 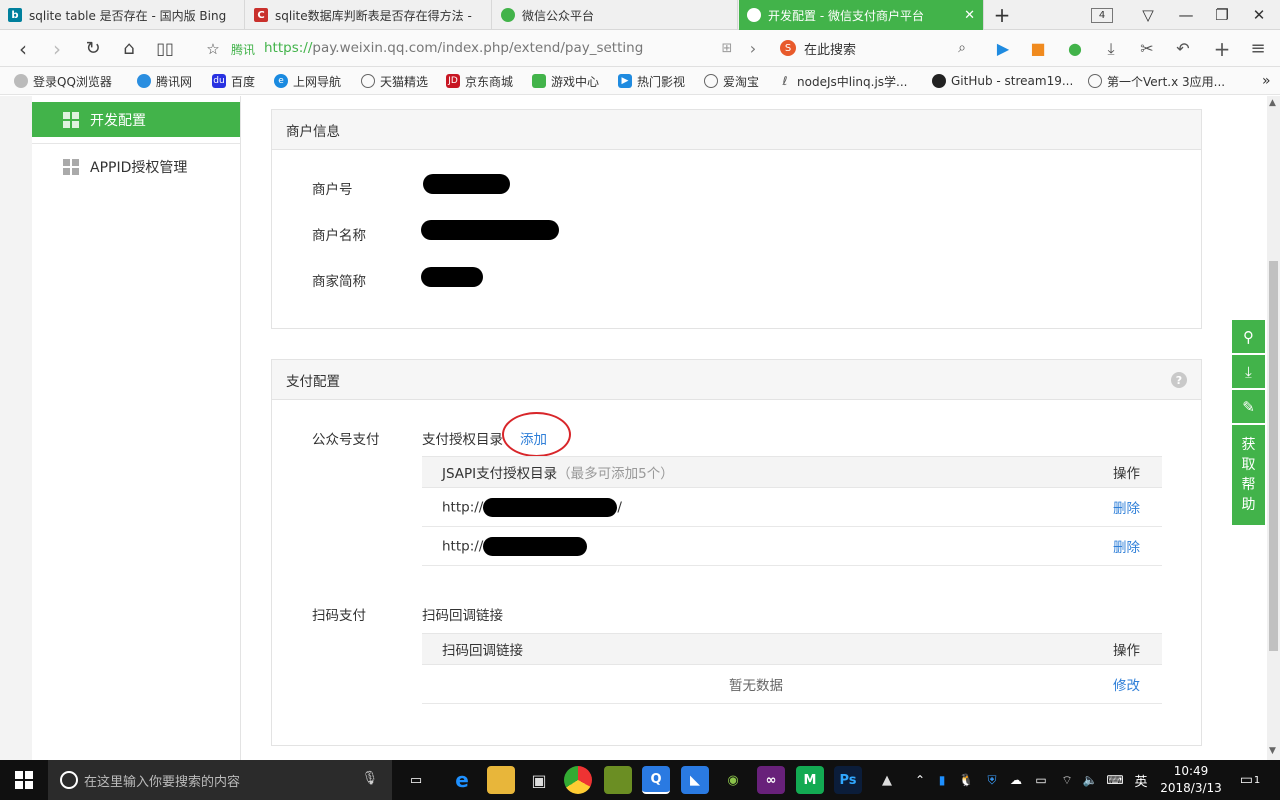 I want to click on photos-icon: ▲, so click(x=887, y=780).